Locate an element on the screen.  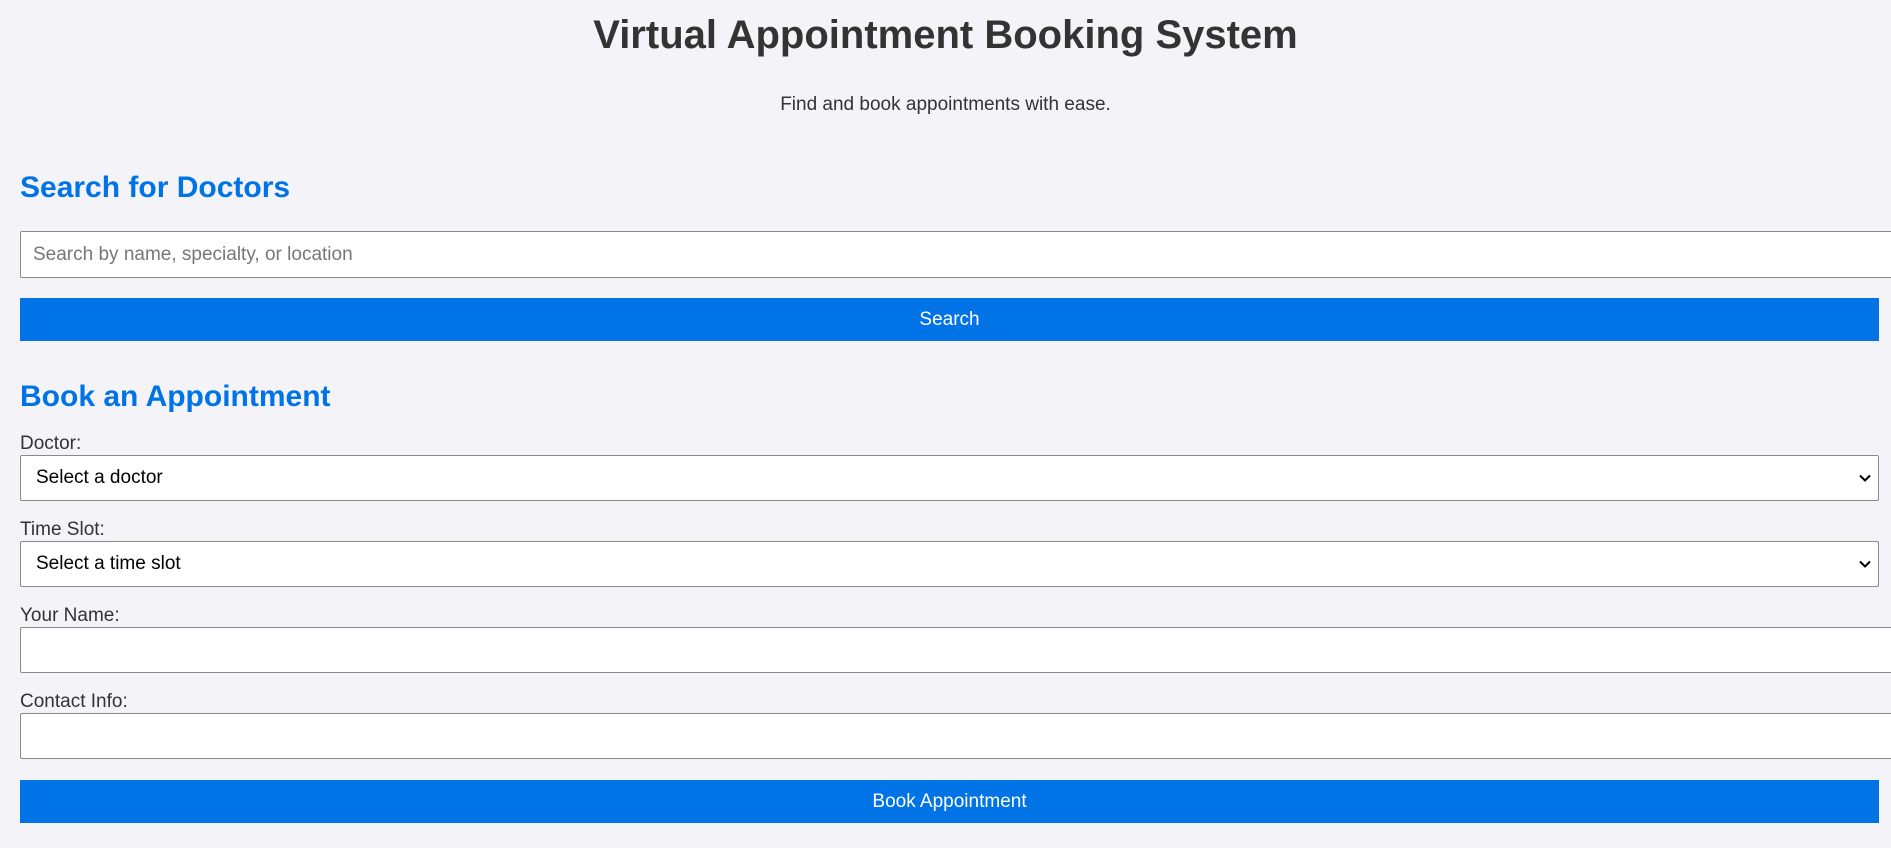
contact-input is located at coordinates (955, 736).